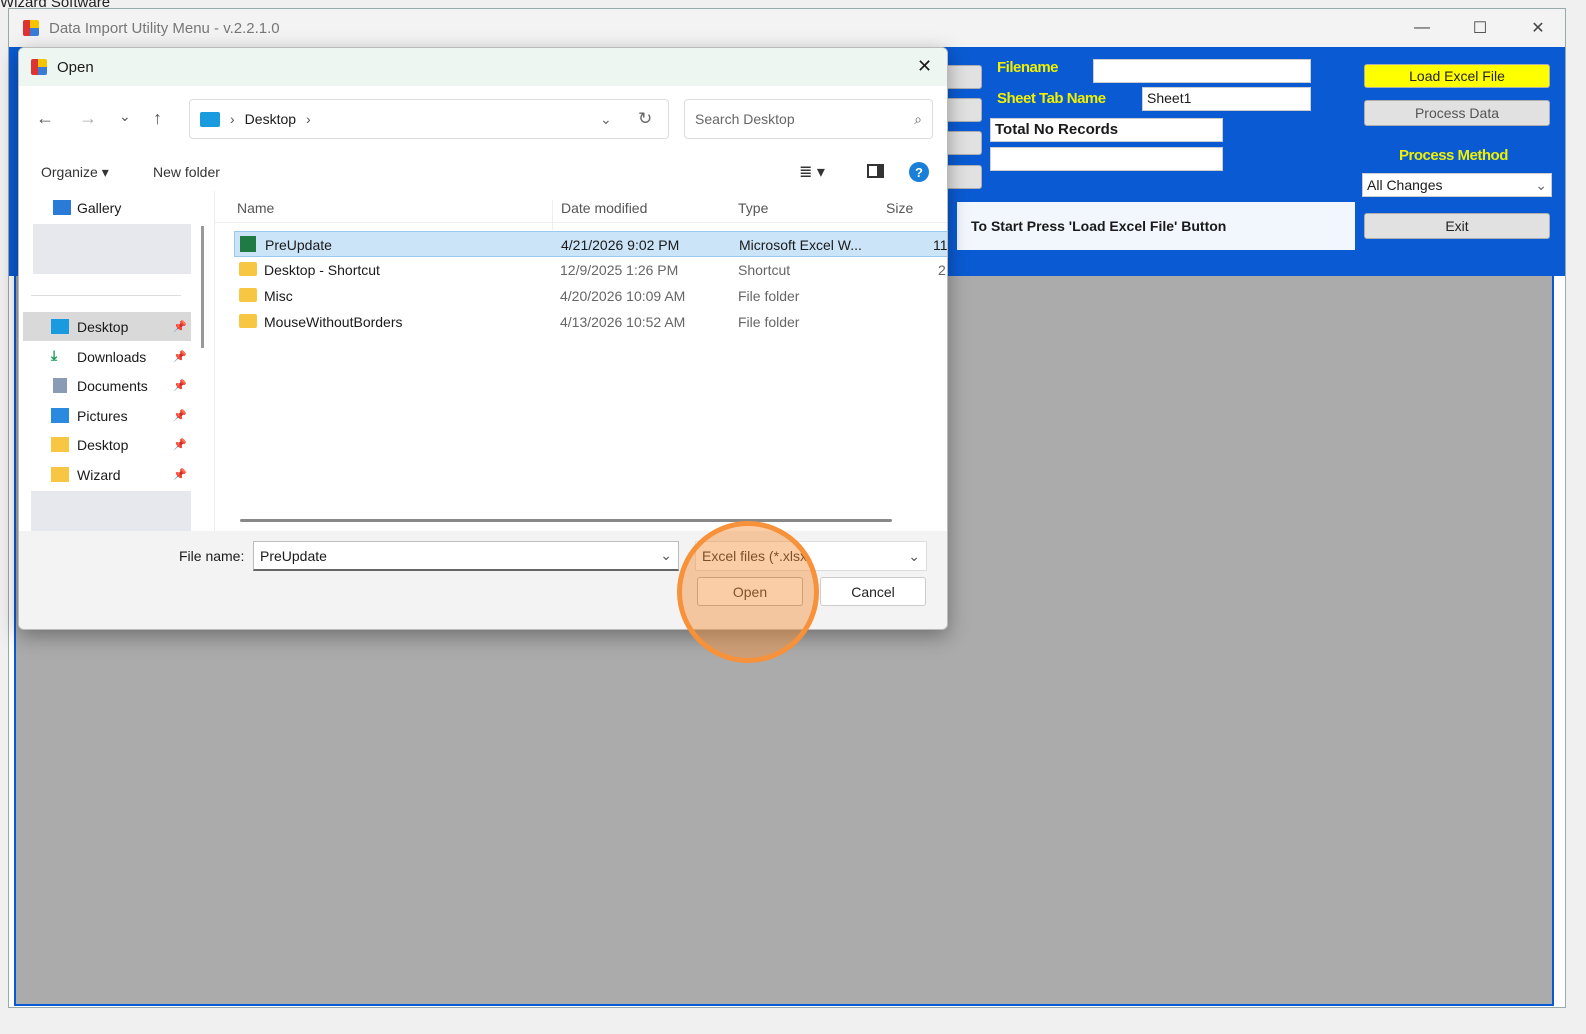  I want to click on view-options-icon: ≣ ▾, so click(812, 172).